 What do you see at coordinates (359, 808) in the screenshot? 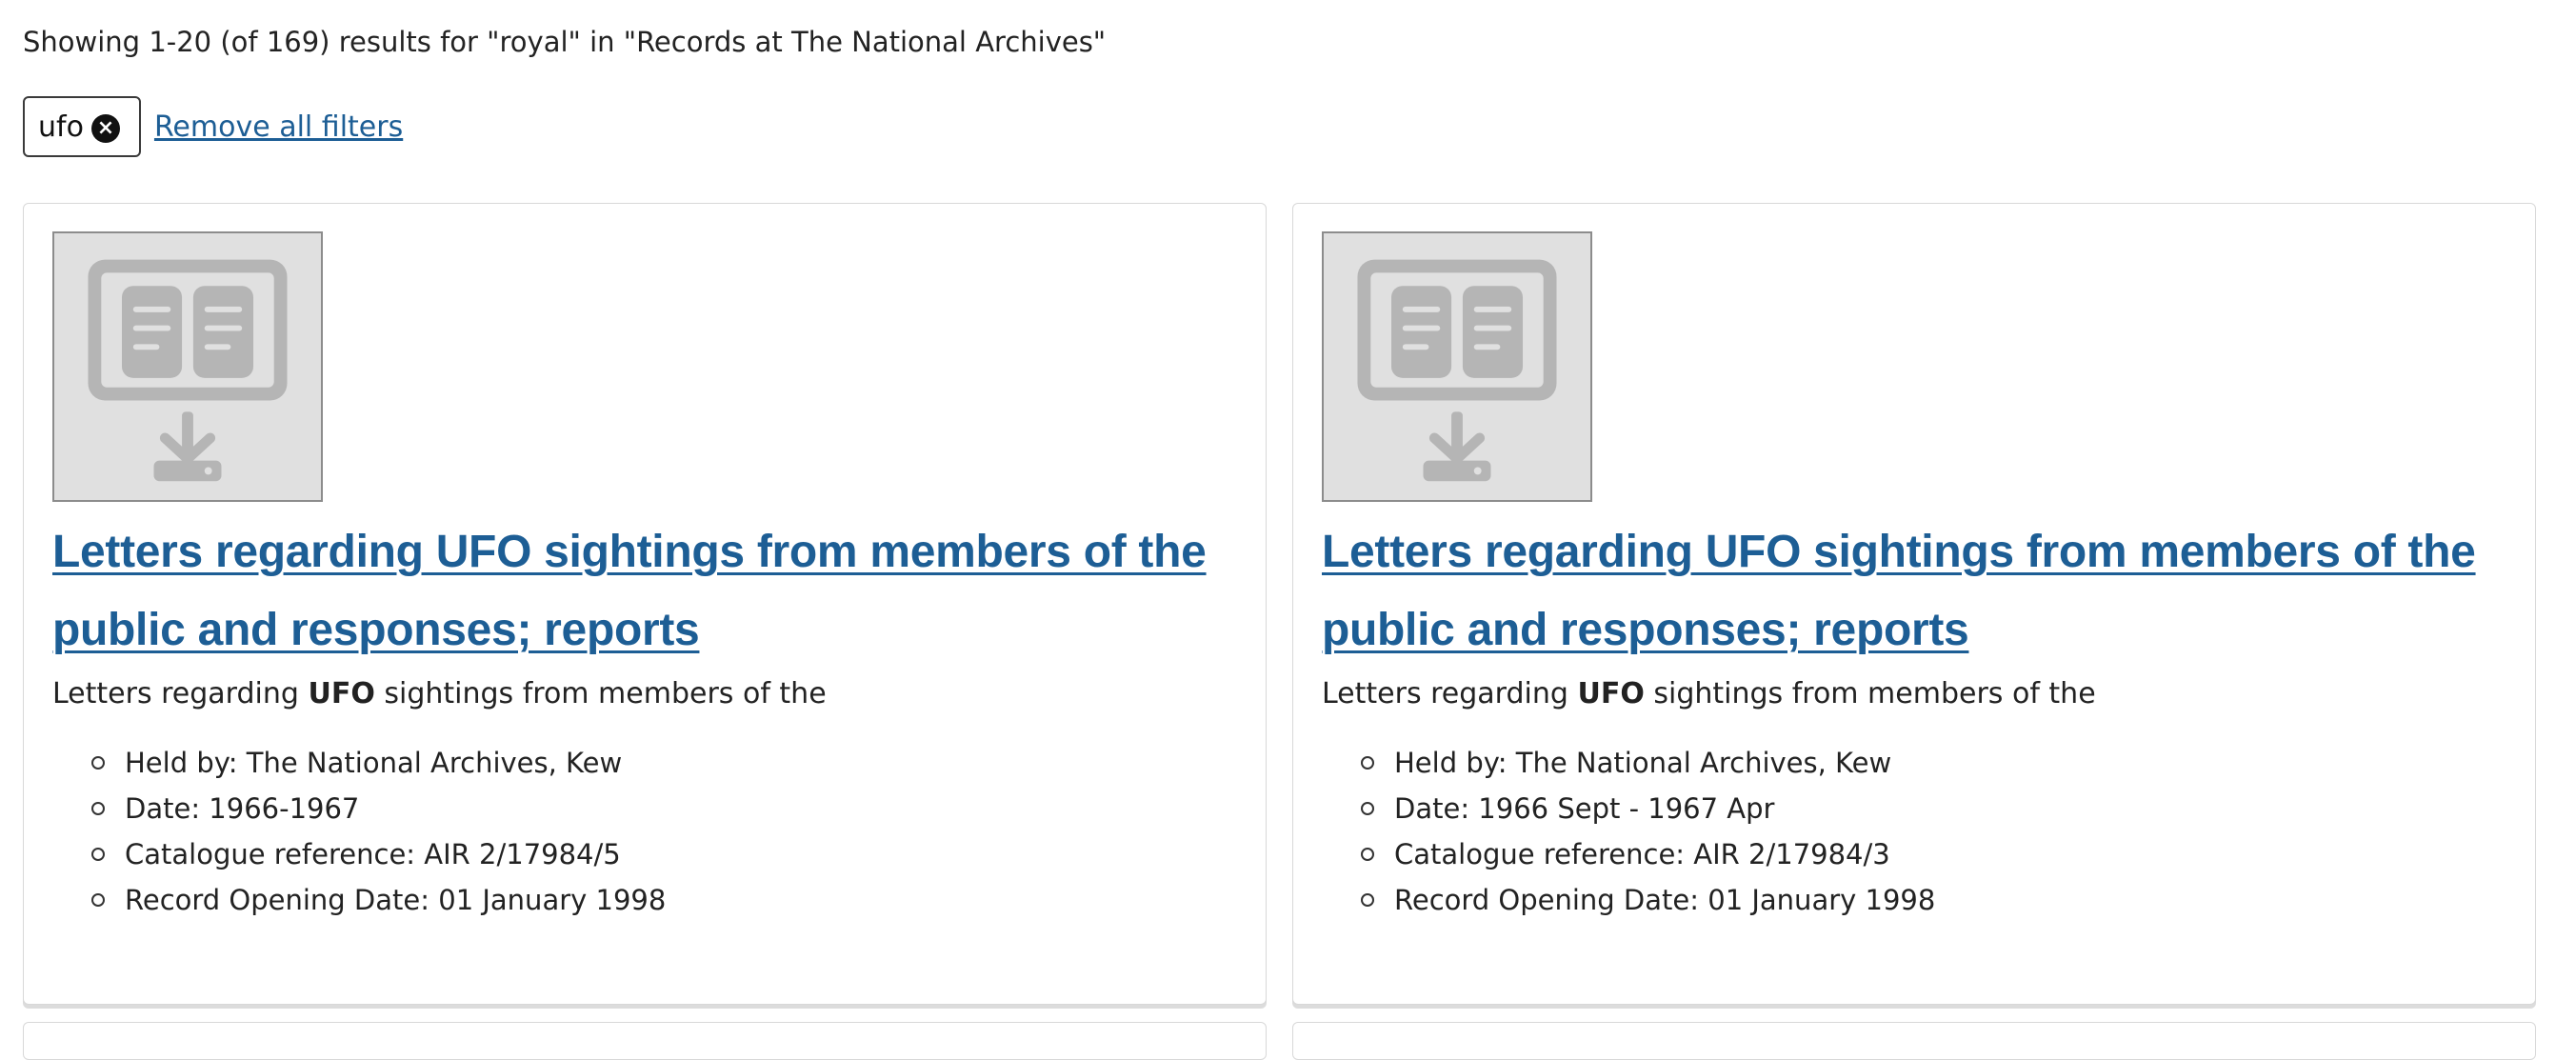
I see `meta-date: Date: 1966-1967` at bounding box center [359, 808].